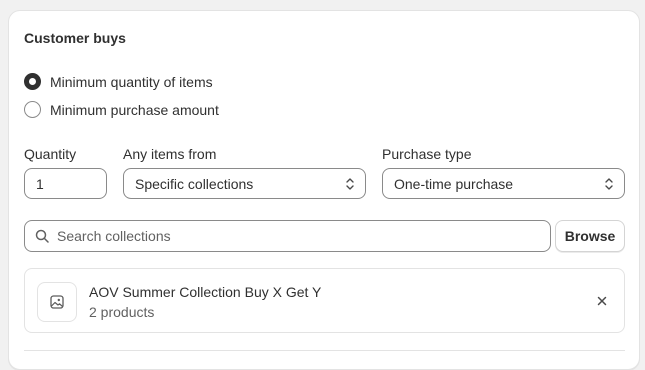  I want to click on remove-collection-button, so click(602, 301).